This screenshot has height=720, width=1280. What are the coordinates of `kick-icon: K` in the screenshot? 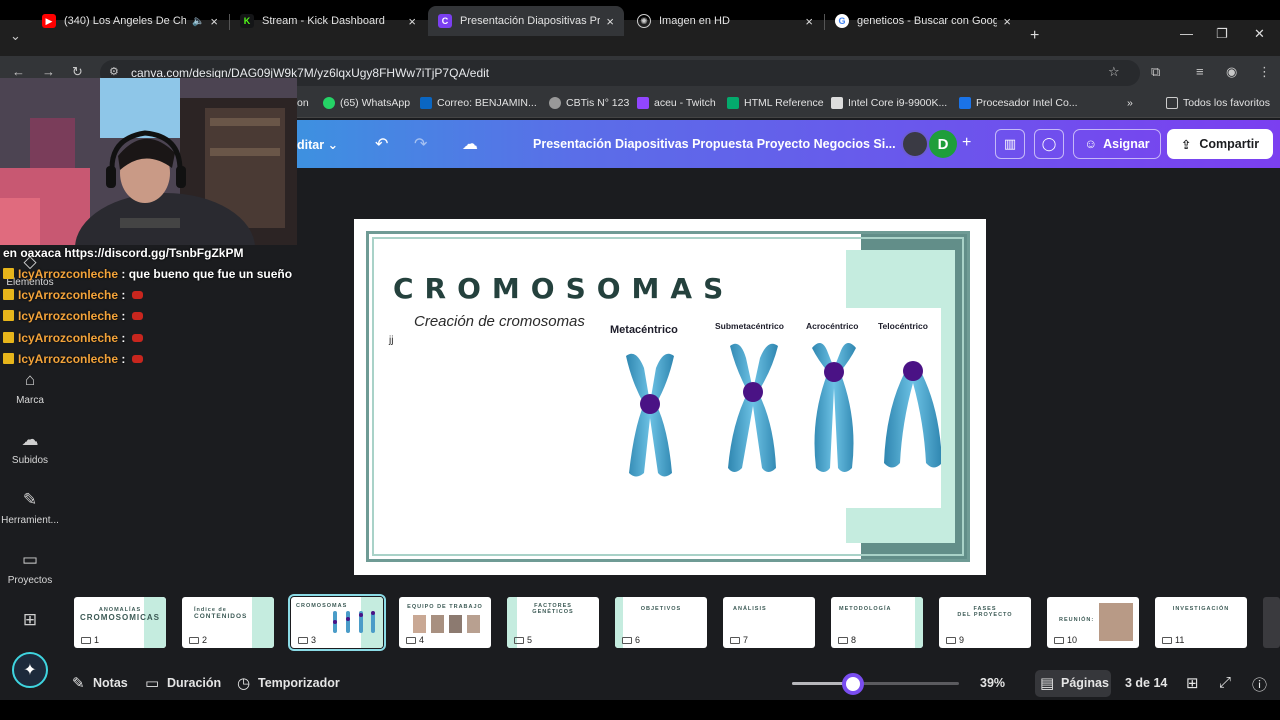 It's located at (247, 21).